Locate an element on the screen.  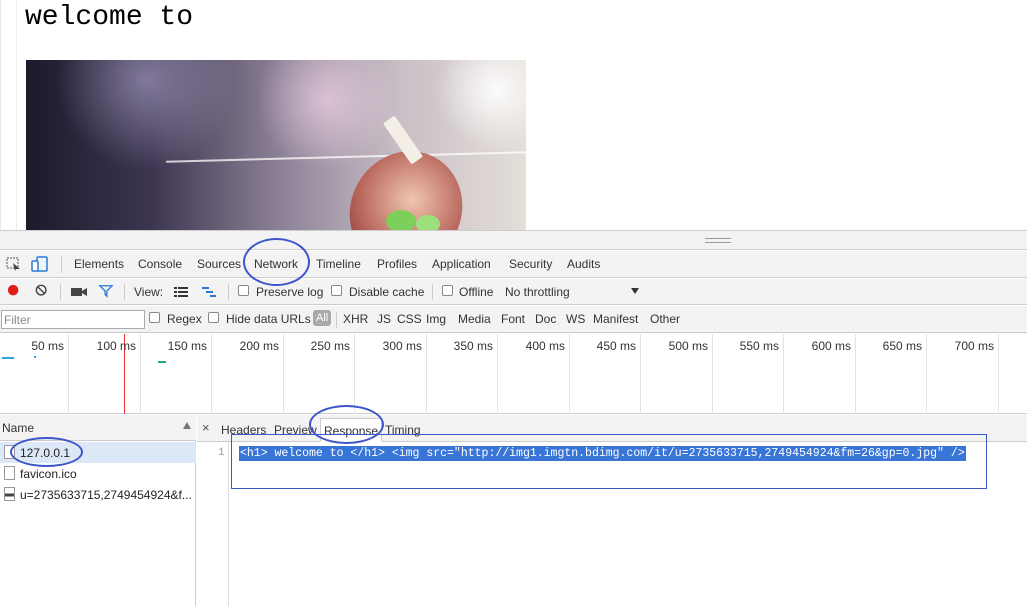
filter-icon is located at coordinates (106, 291).